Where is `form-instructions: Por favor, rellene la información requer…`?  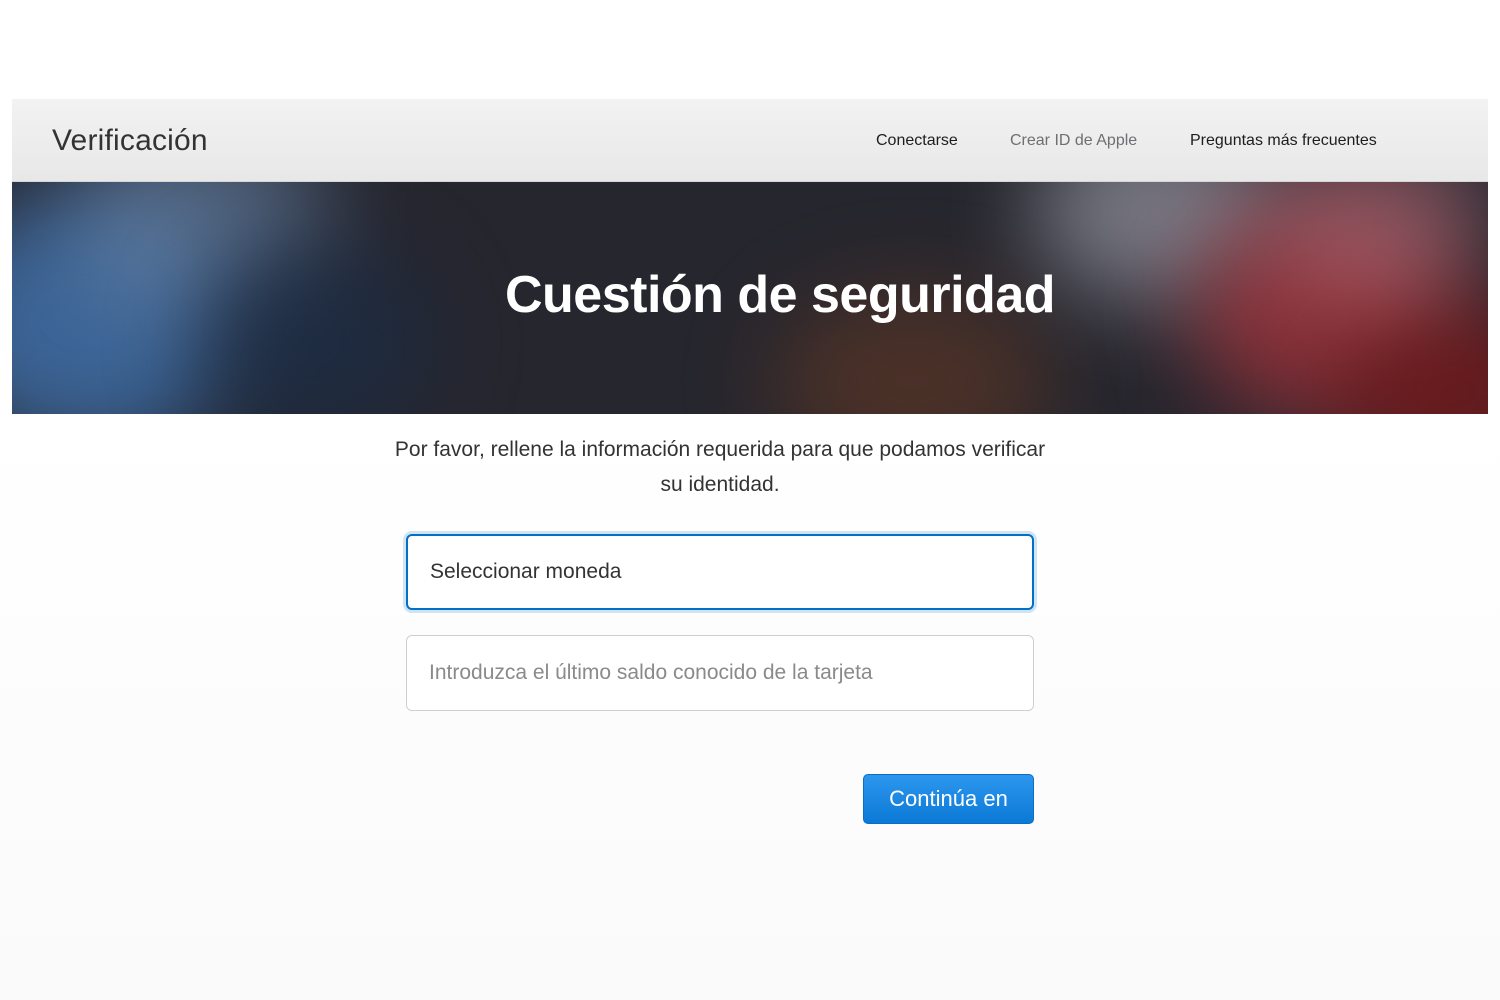 form-instructions: Por favor, rellene la información requer… is located at coordinates (720, 467).